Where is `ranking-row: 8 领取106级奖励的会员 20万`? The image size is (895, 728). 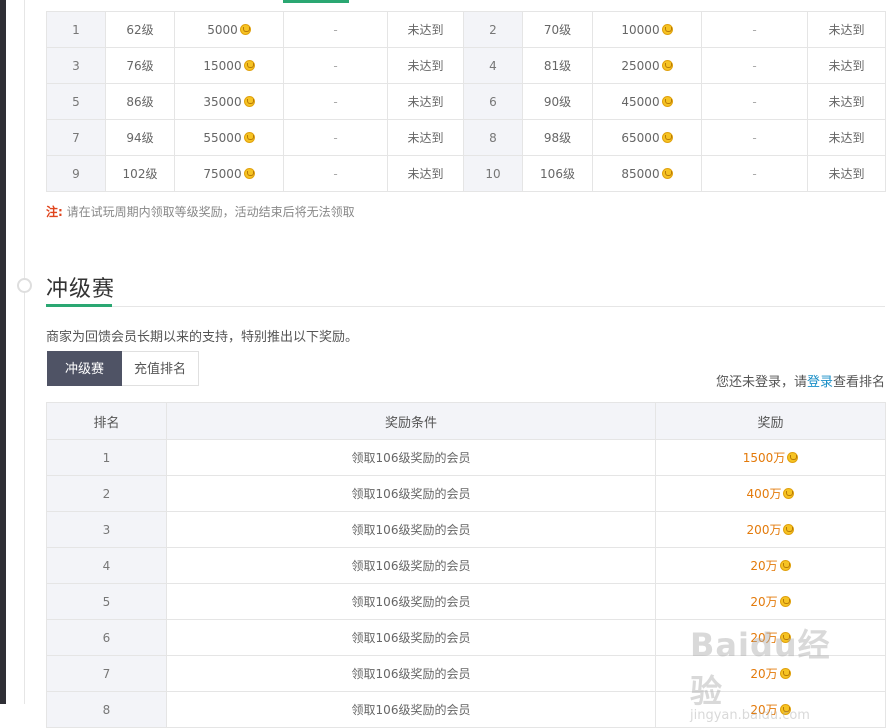 ranking-row: 8 领取106级奖励的会员 20万 is located at coordinates (466, 709).